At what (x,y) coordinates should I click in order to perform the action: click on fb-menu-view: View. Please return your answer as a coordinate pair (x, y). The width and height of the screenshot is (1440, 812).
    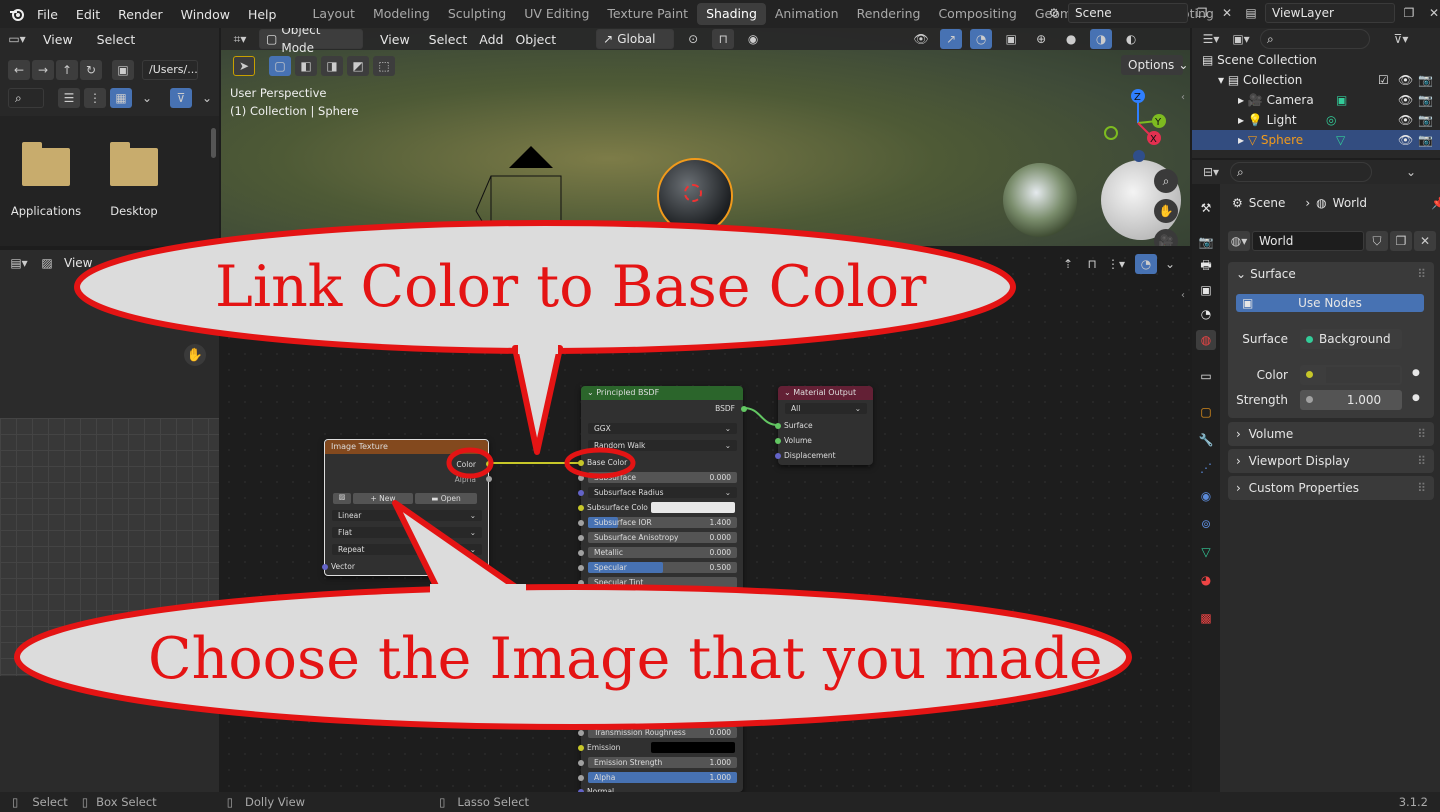
    Looking at the image, I should click on (58, 39).